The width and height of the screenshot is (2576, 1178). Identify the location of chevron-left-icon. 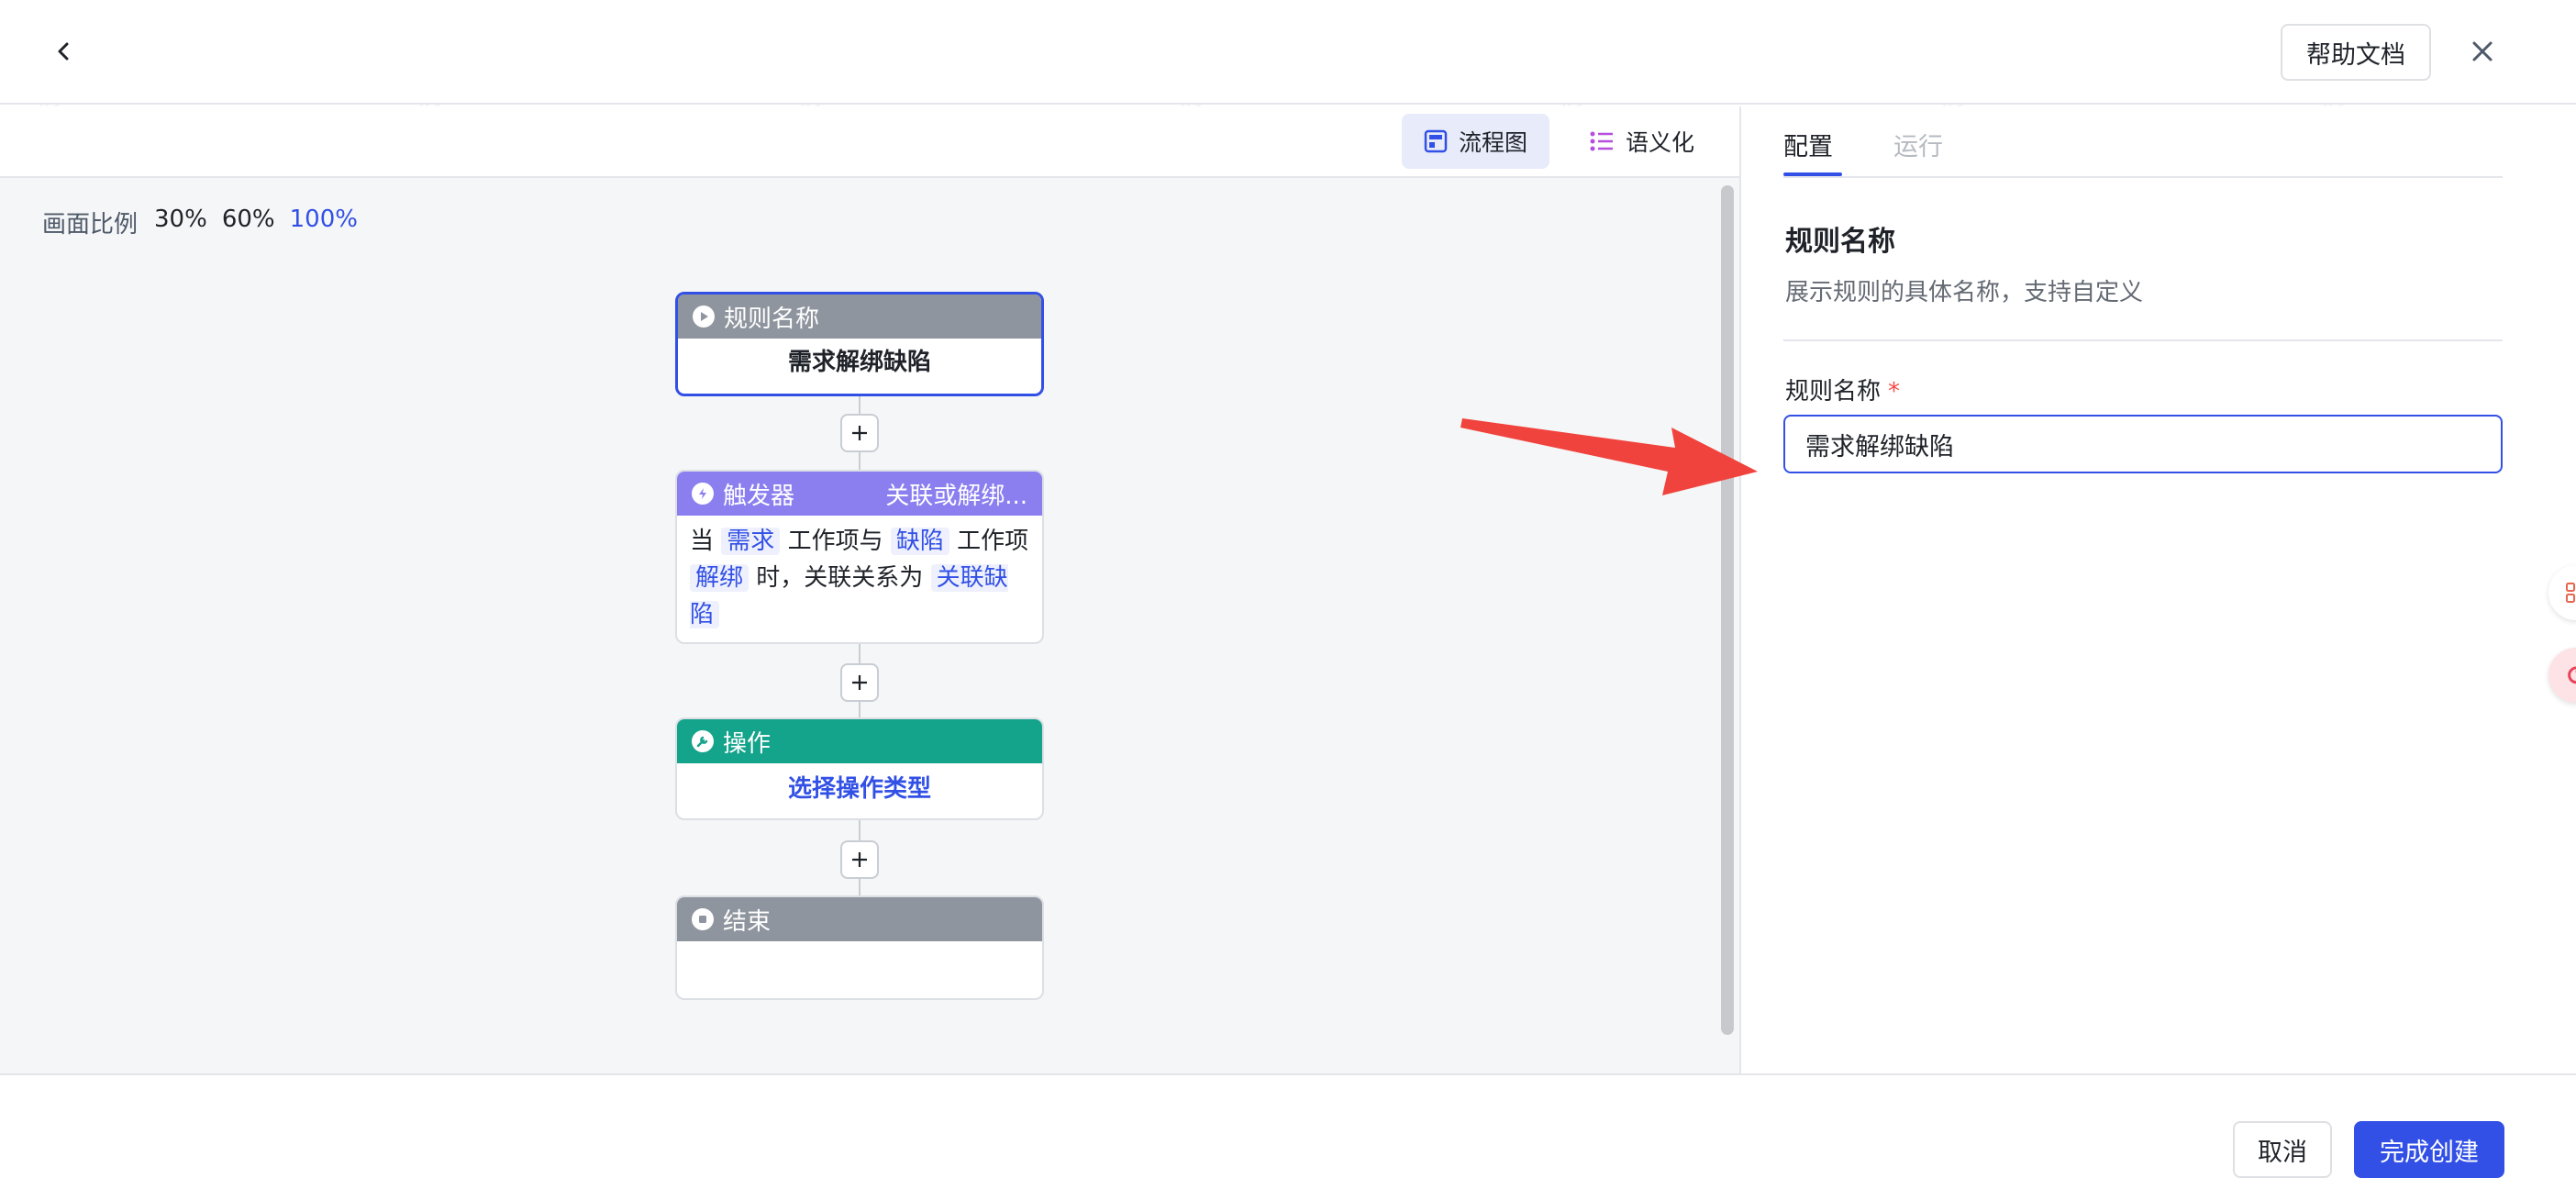
(63, 52).